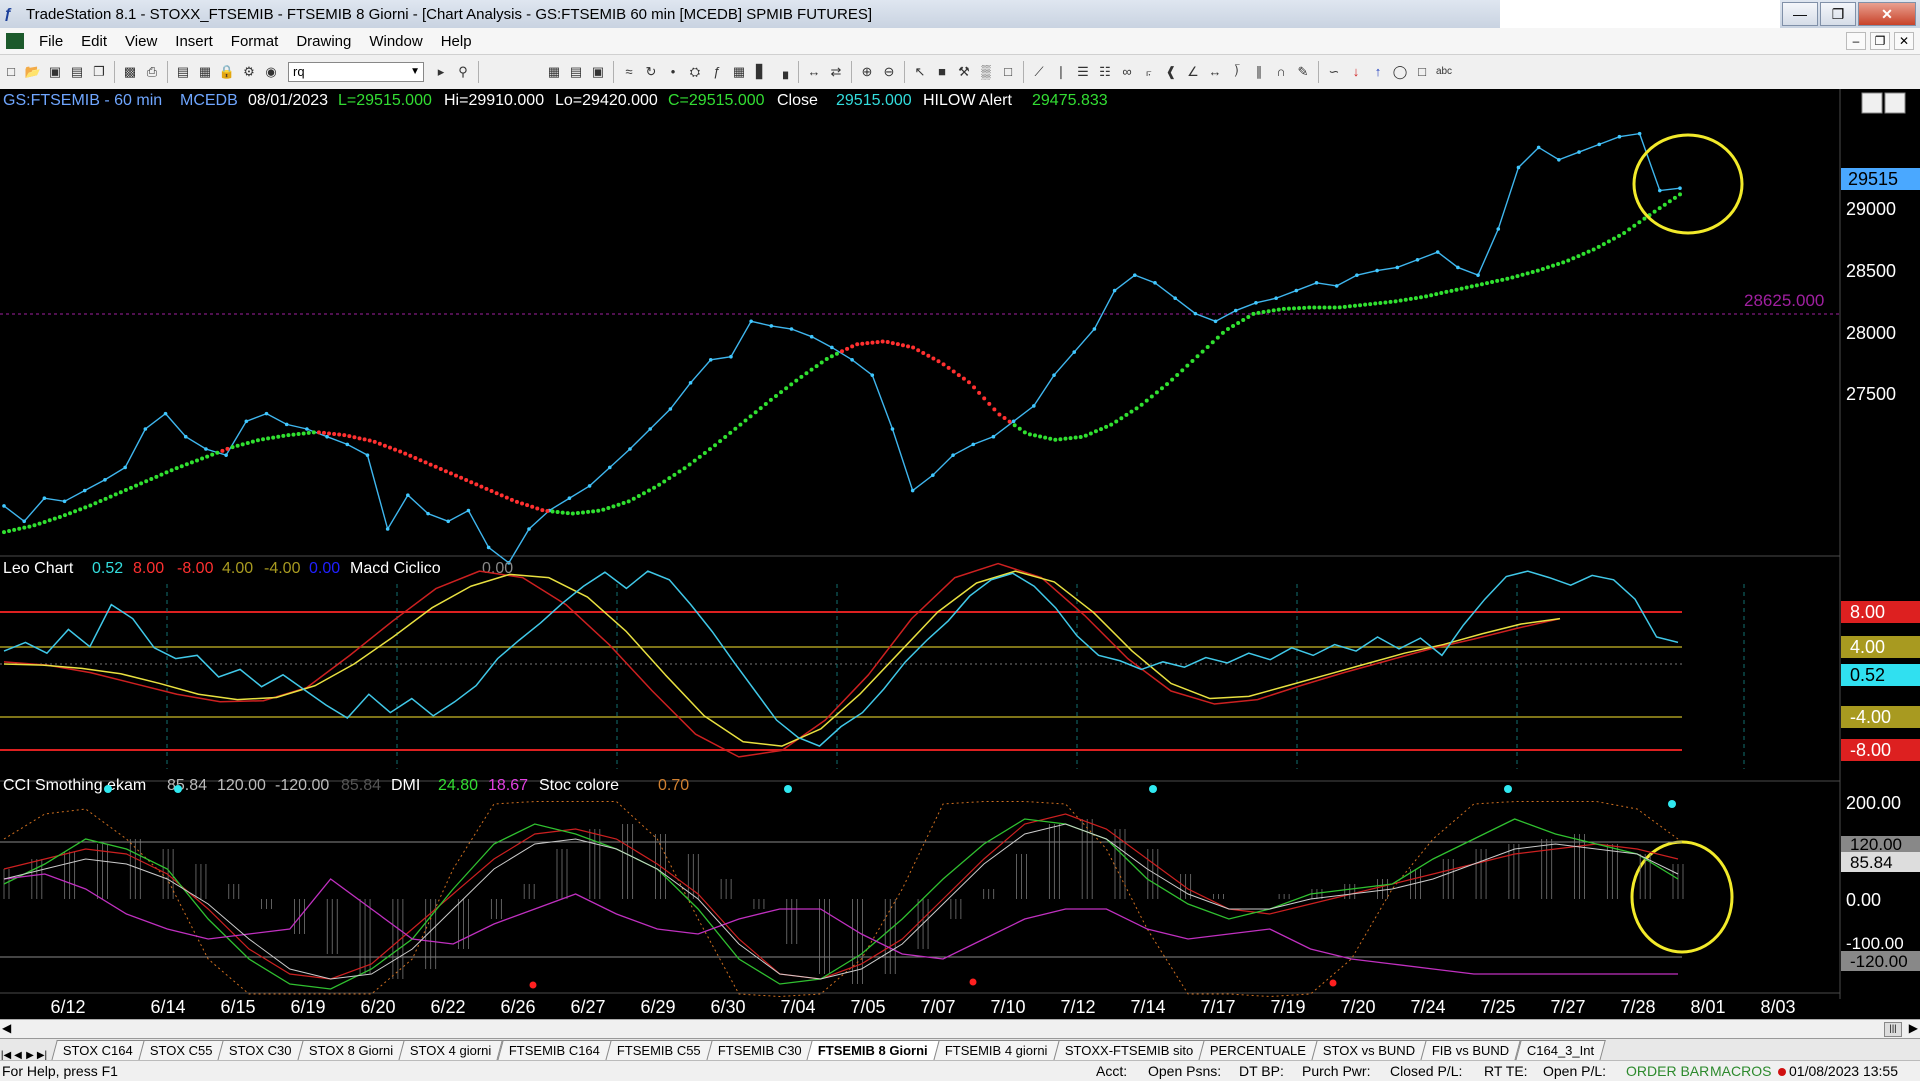 This screenshot has width=1920, height=1081. Describe the element at coordinates (1444, 72) in the screenshot. I see `text-icon: abc` at that location.